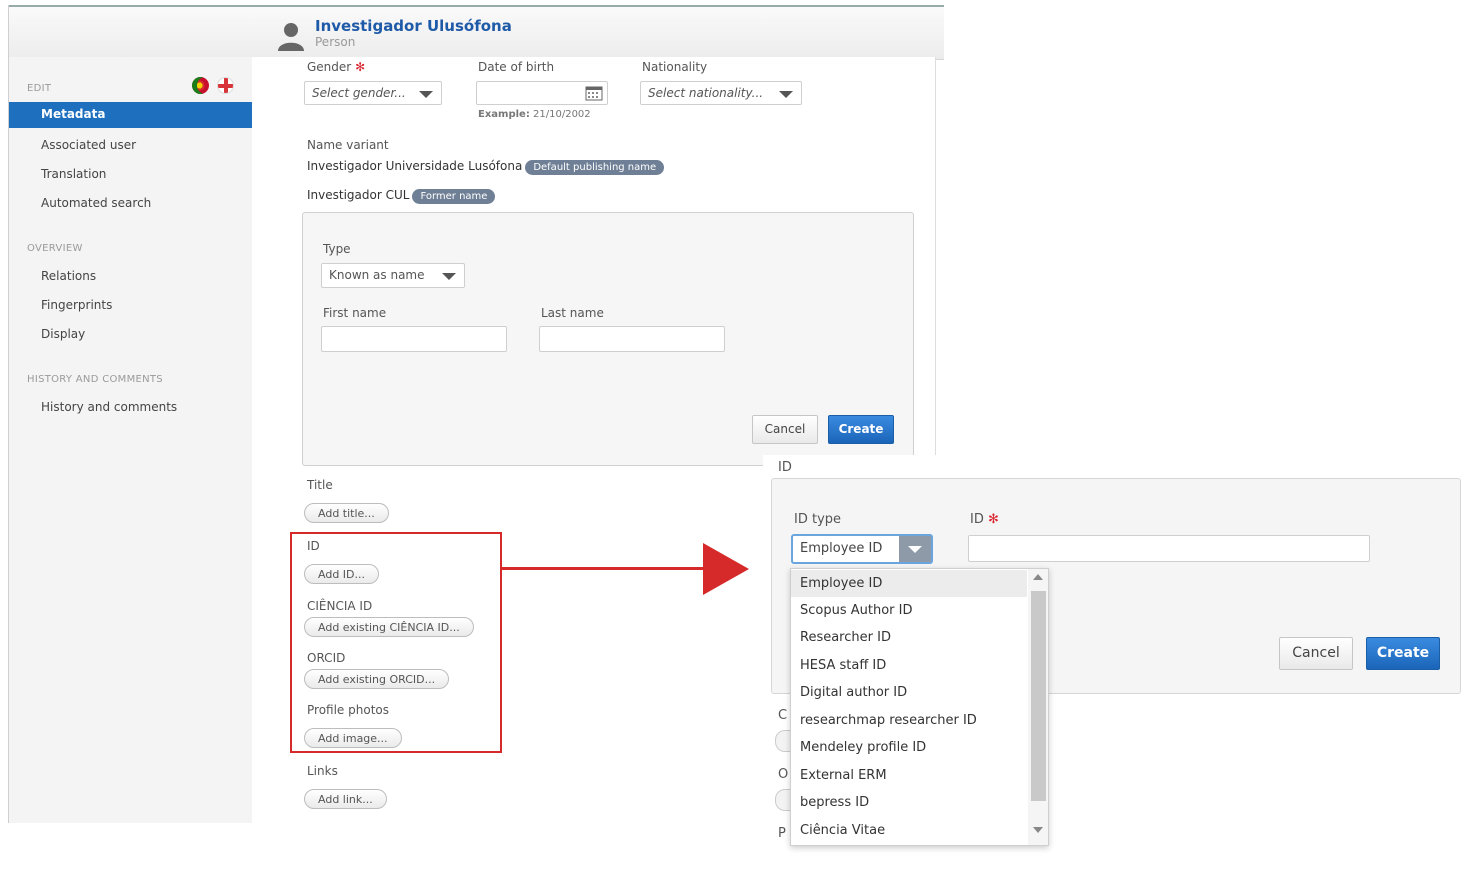  What do you see at coordinates (542, 93) in the screenshot?
I see `dob-input` at bounding box center [542, 93].